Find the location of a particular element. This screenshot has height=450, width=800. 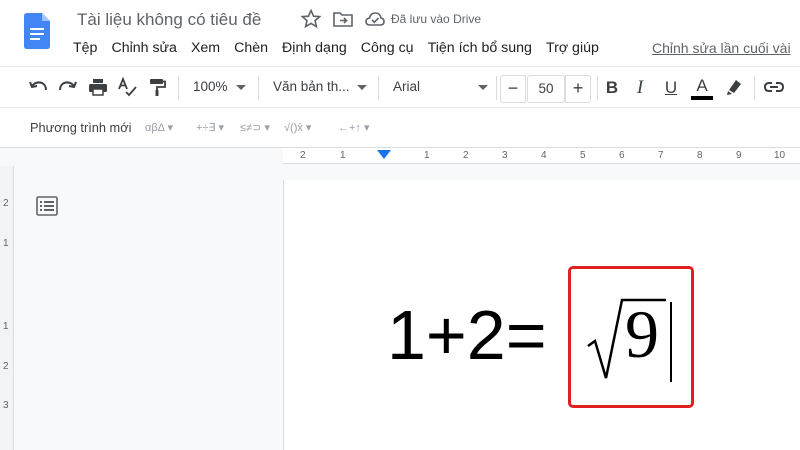

greek-letters-menu: αβΔ ▾ is located at coordinates (159, 127).